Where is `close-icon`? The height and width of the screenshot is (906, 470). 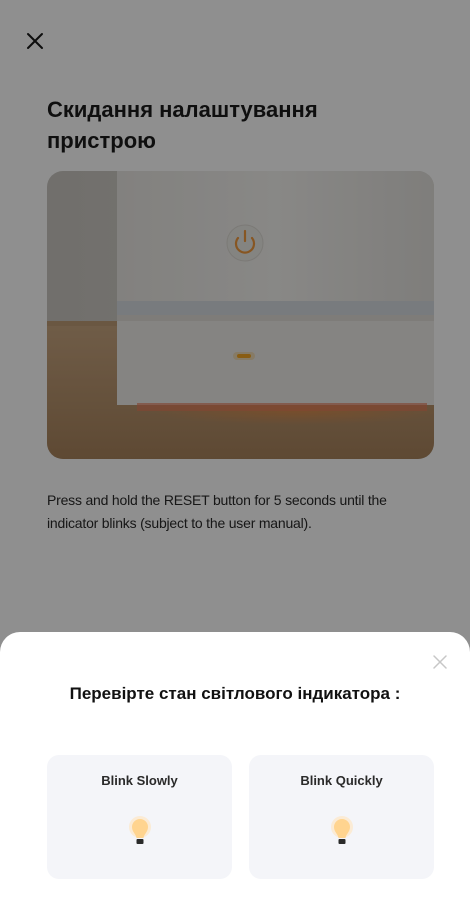
close-icon is located at coordinates (440, 662).